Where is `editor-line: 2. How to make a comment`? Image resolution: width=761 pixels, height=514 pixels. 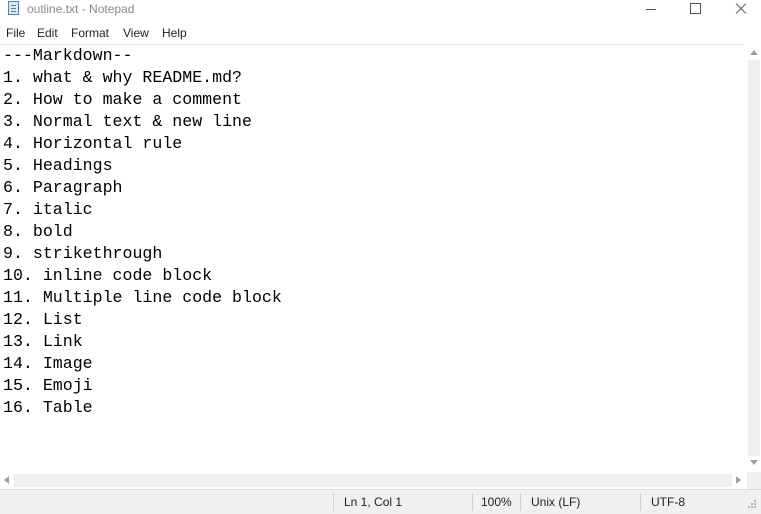 editor-line: 2. How to make a comment is located at coordinates (122, 99).